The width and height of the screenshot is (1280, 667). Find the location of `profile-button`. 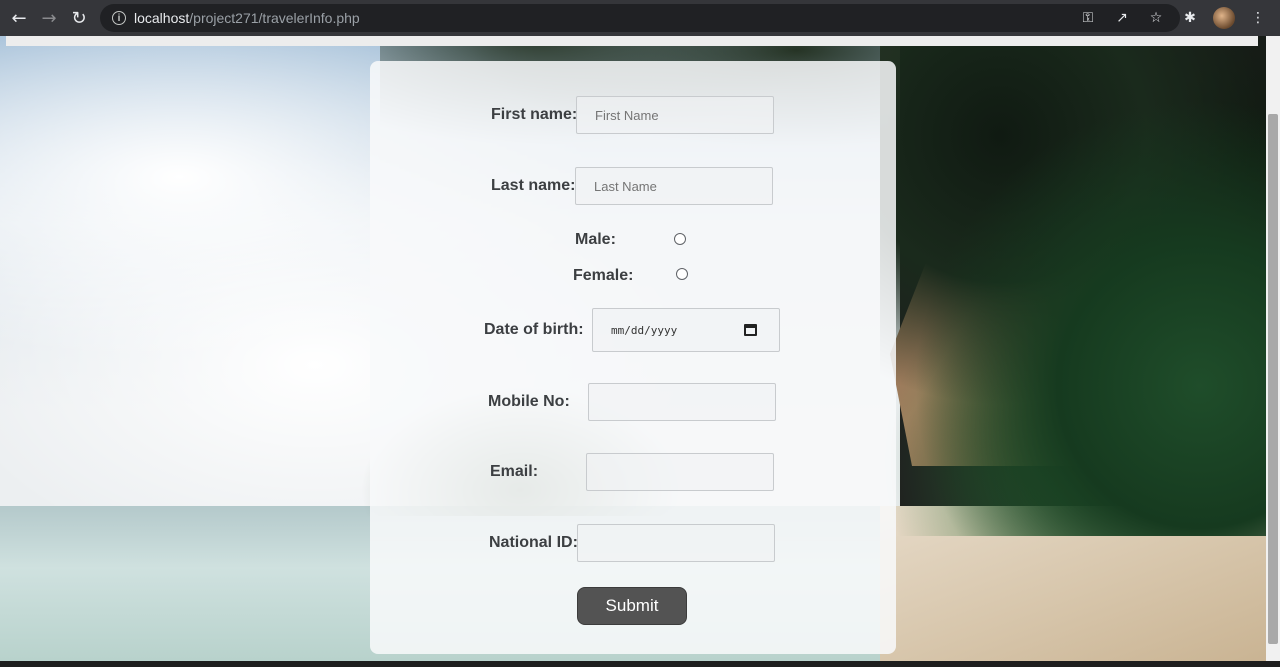

profile-button is located at coordinates (1224, 18).